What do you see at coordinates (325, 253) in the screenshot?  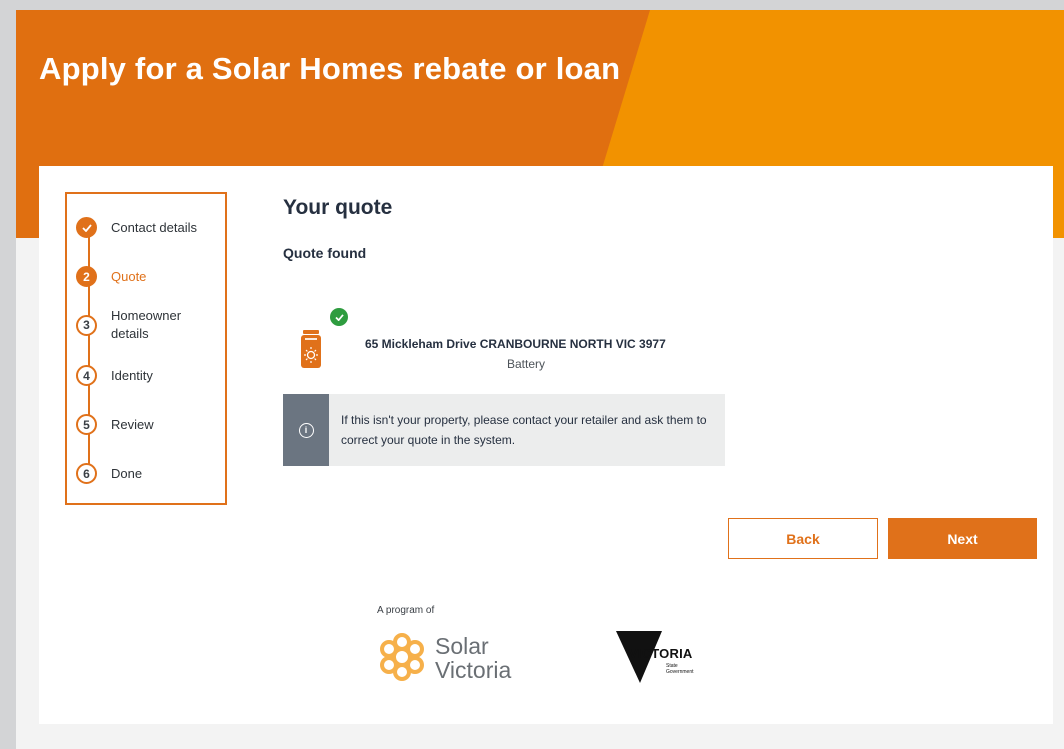 I see `quote-status: Quote found` at bounding box center [325, 253].